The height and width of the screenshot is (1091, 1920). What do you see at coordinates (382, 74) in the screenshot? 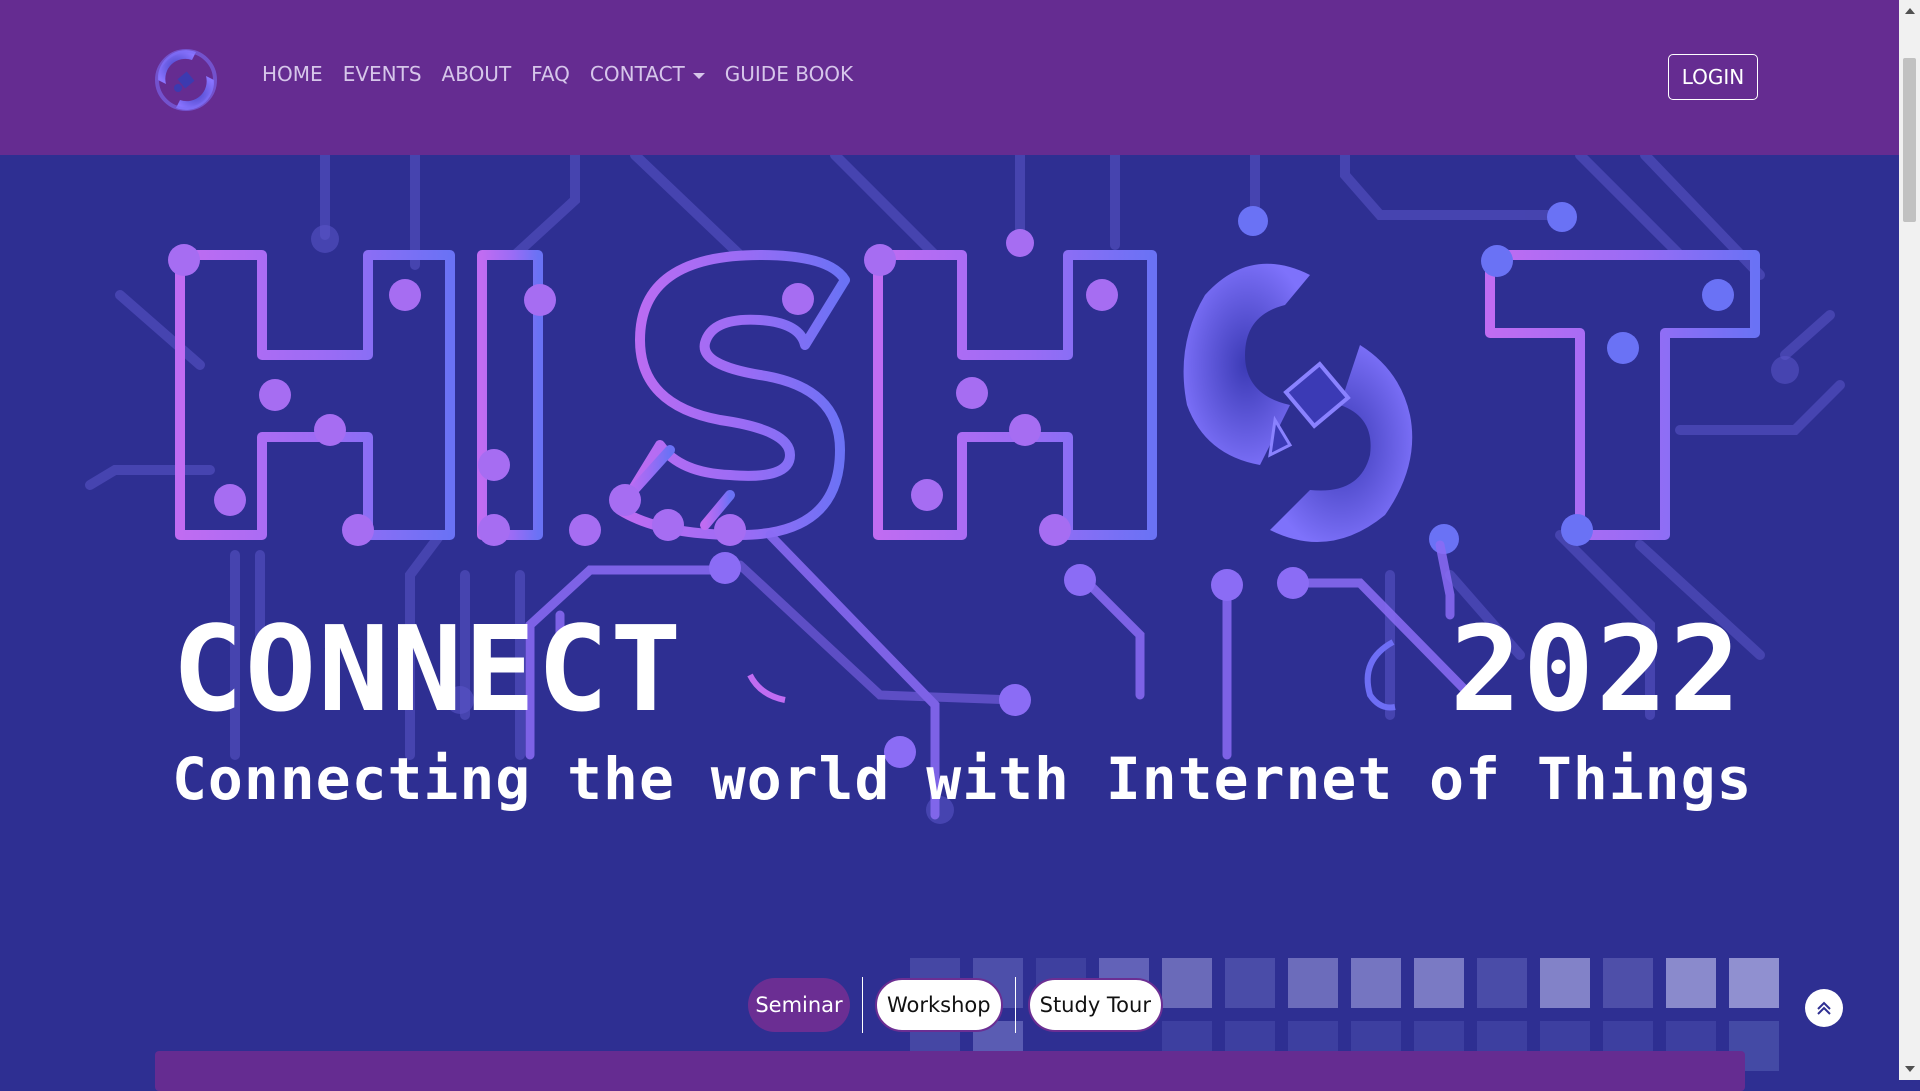
I see `nav-events-link: EVENTS` at bounding box center [382, 74].